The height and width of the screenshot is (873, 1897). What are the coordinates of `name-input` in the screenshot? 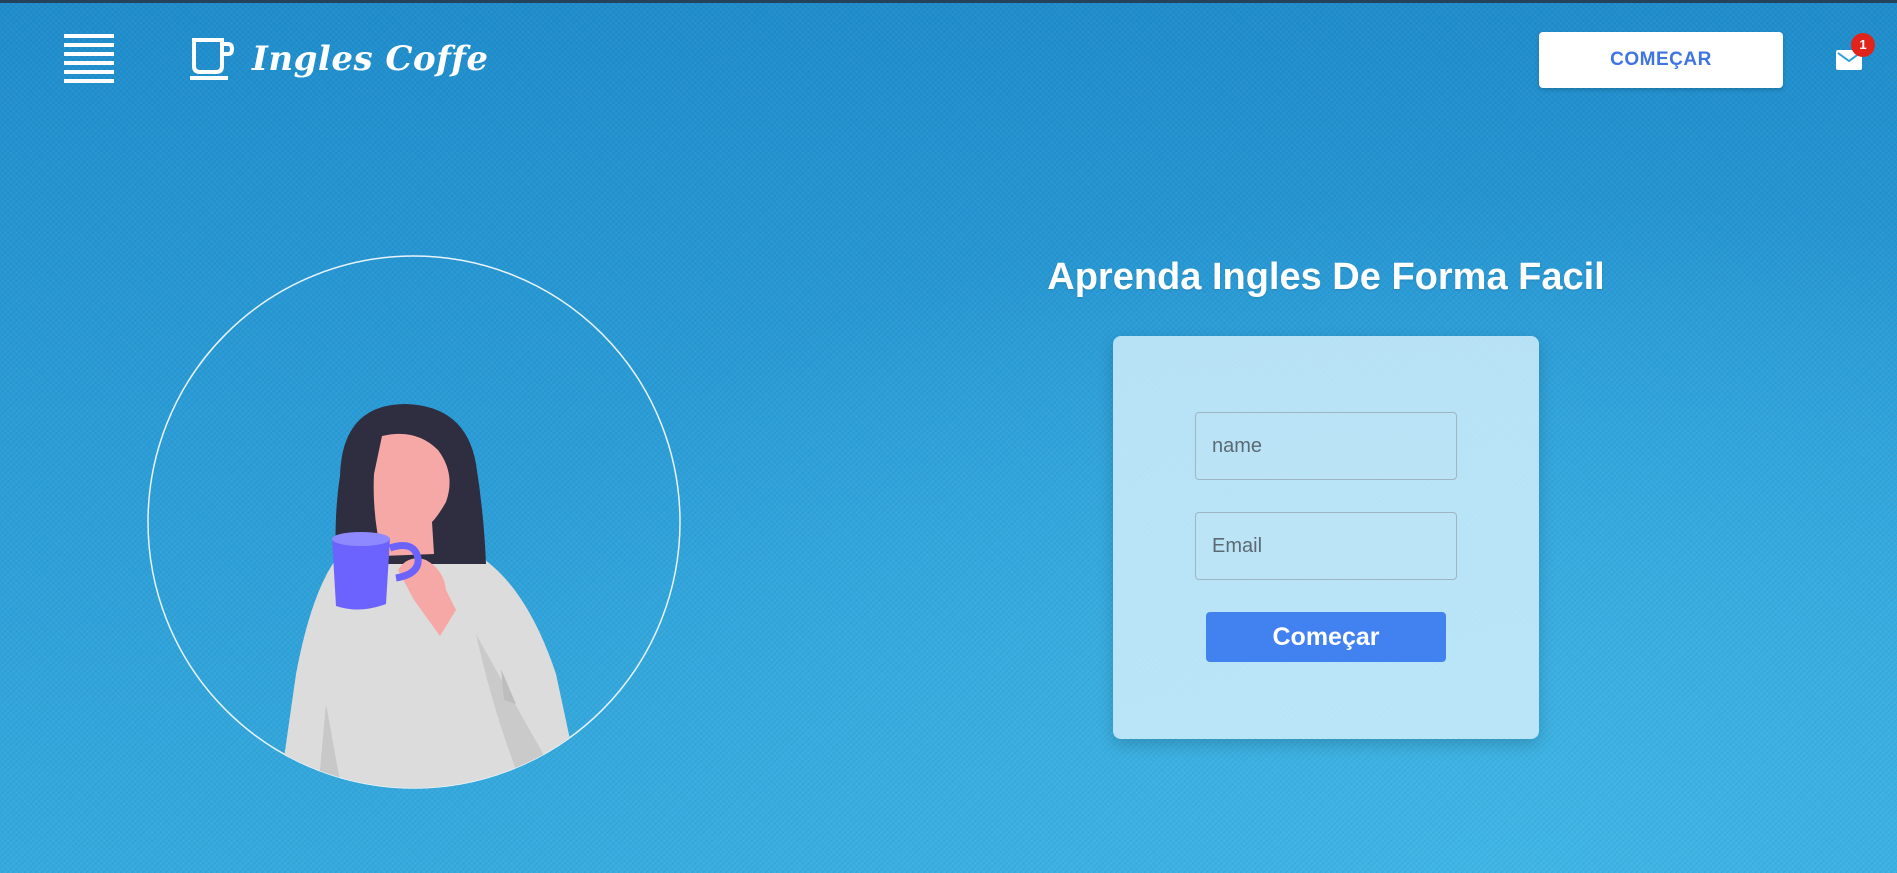 It's located at (1326, 446).